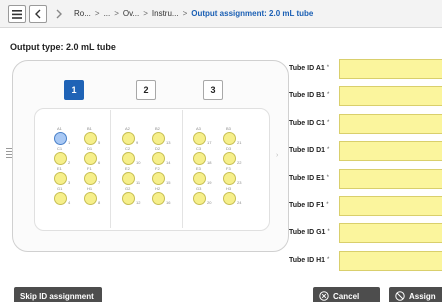 Image resolution: width=442 pixels, height=302 pixels. Describe the element at coordinates (158, 198) in the screenshot. I see `well-h2` at that location.